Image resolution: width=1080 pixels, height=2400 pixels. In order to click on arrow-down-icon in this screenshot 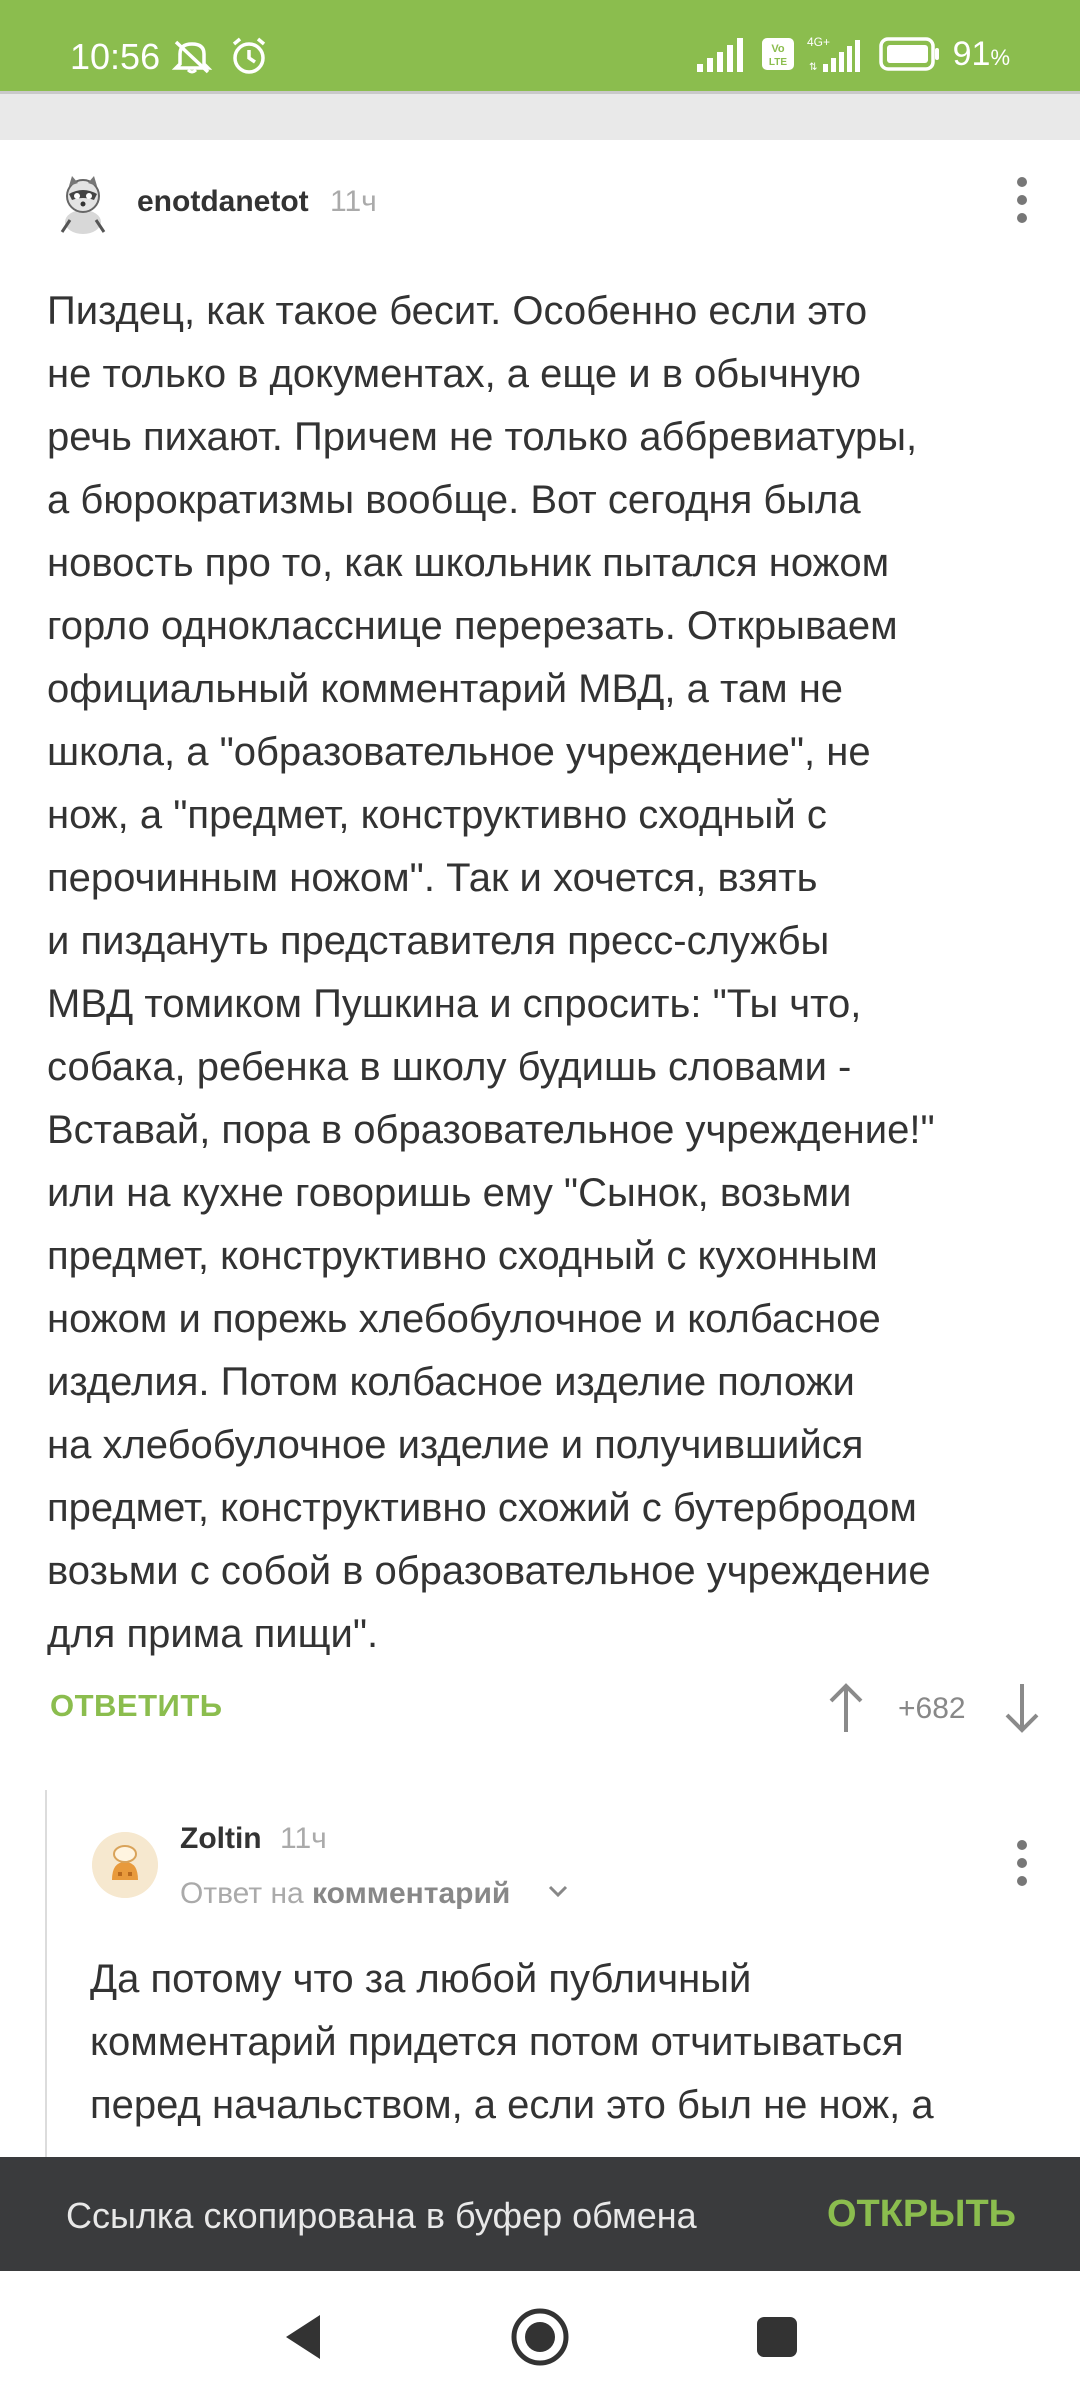, I will do `click(1022, 1708)`.